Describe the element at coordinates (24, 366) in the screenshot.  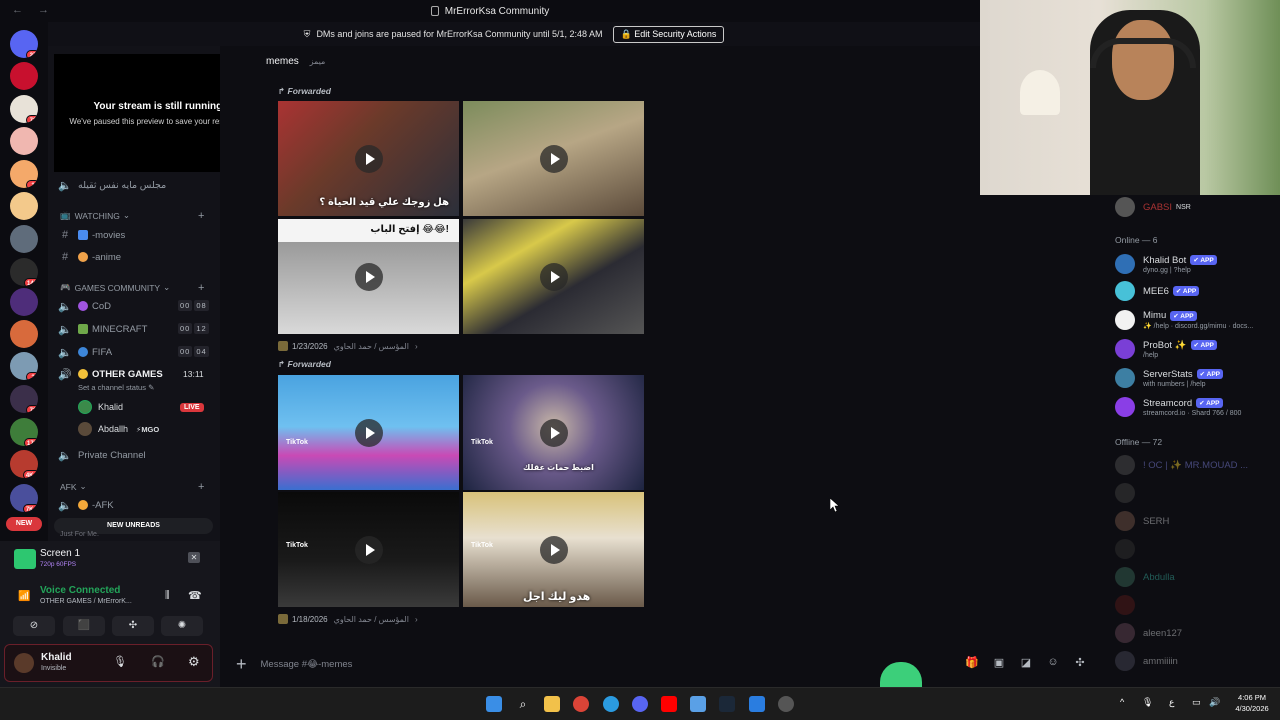
I see `server-icon: 2` at that location.